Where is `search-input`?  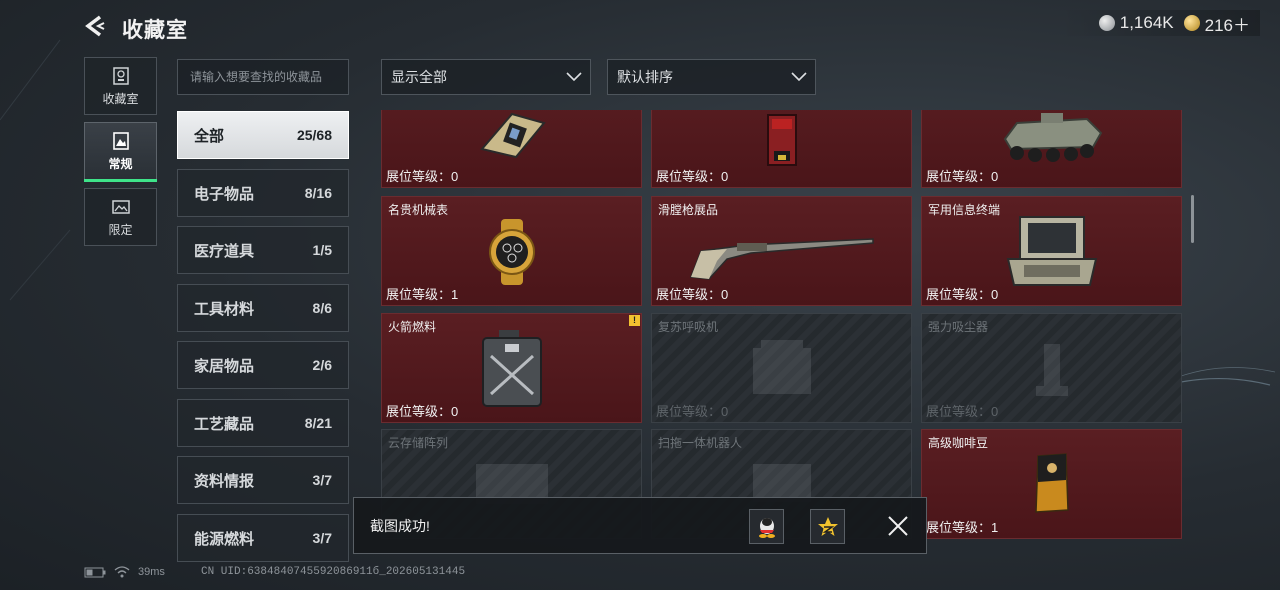
search-input is located at coordinates (263, 77).